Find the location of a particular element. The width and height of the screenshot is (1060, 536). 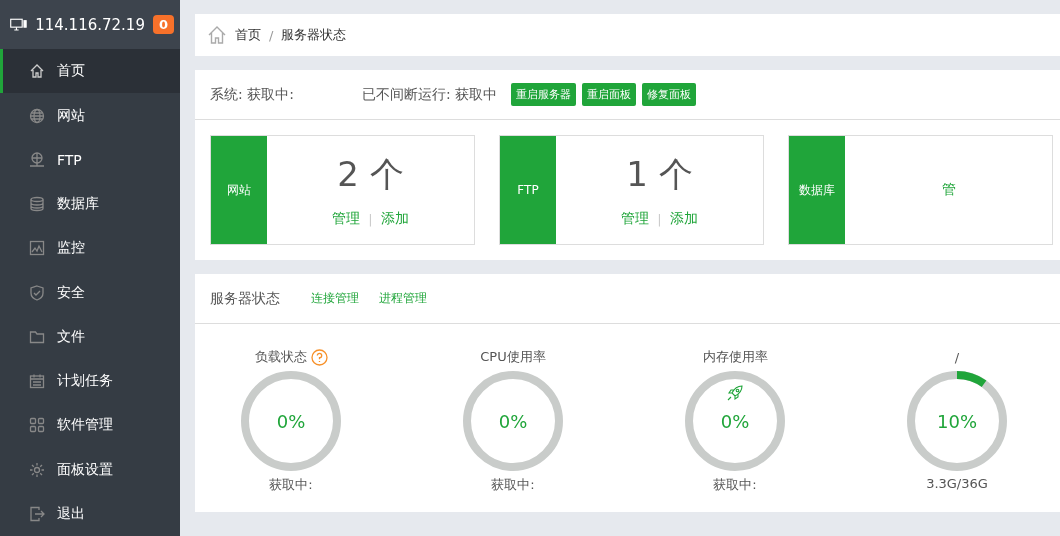

folder-icon is located at coordinates (37, 336).